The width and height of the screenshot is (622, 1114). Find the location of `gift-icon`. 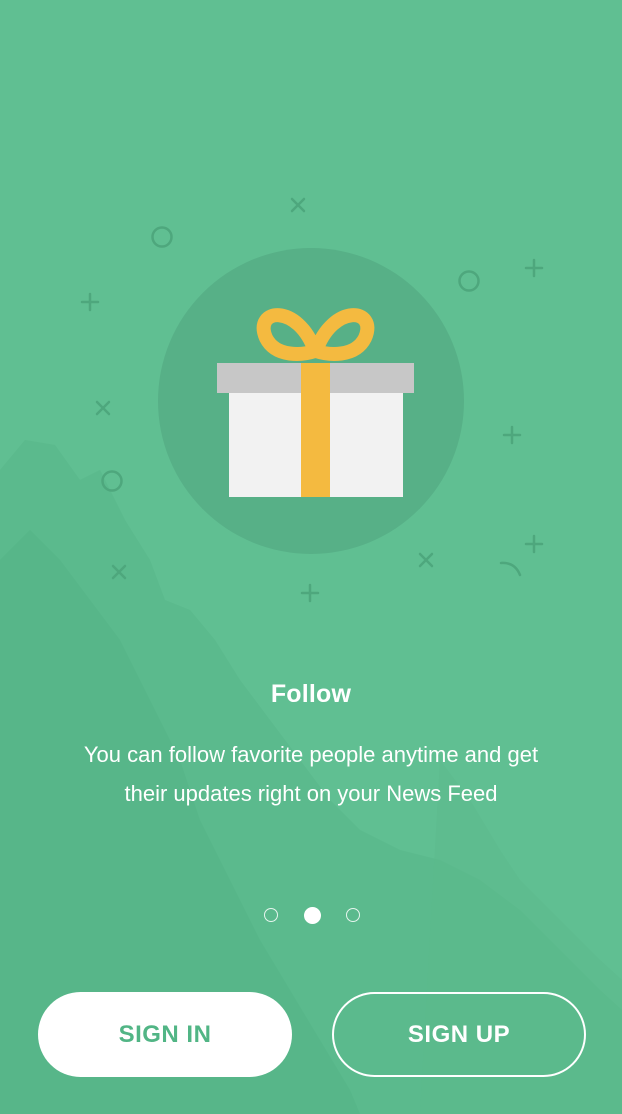

gift-icon is located at coordinates (311, 401).